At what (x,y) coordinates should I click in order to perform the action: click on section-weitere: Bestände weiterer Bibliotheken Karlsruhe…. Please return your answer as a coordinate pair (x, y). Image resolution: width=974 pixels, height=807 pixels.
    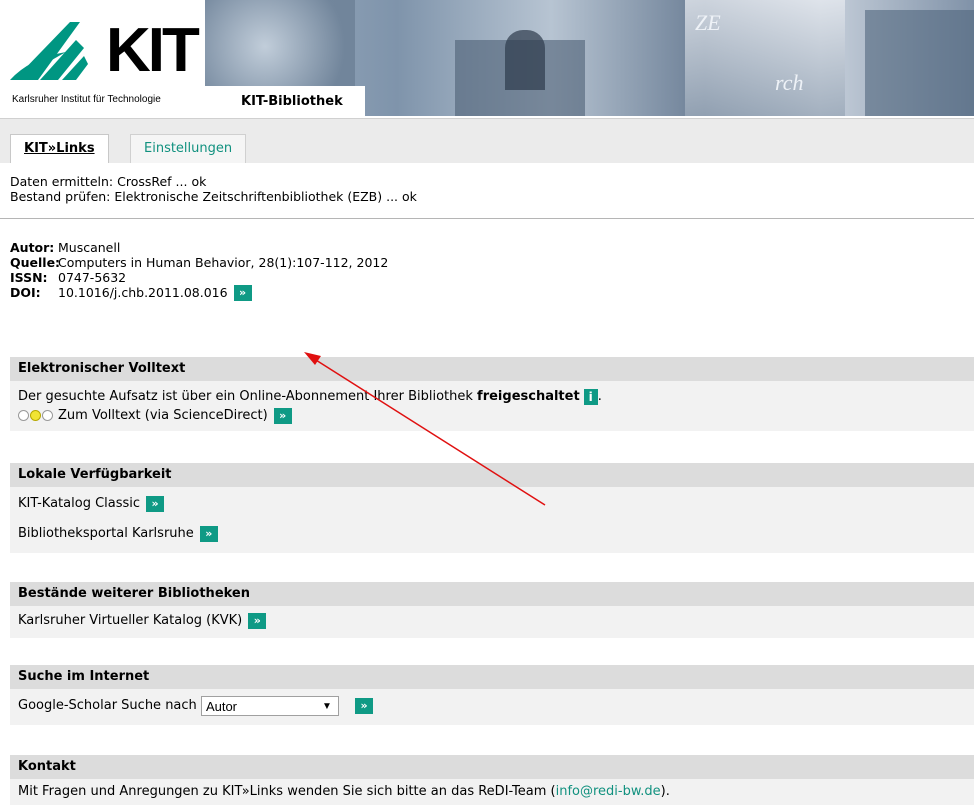
    Looking at the image, I should click on (492, 610).